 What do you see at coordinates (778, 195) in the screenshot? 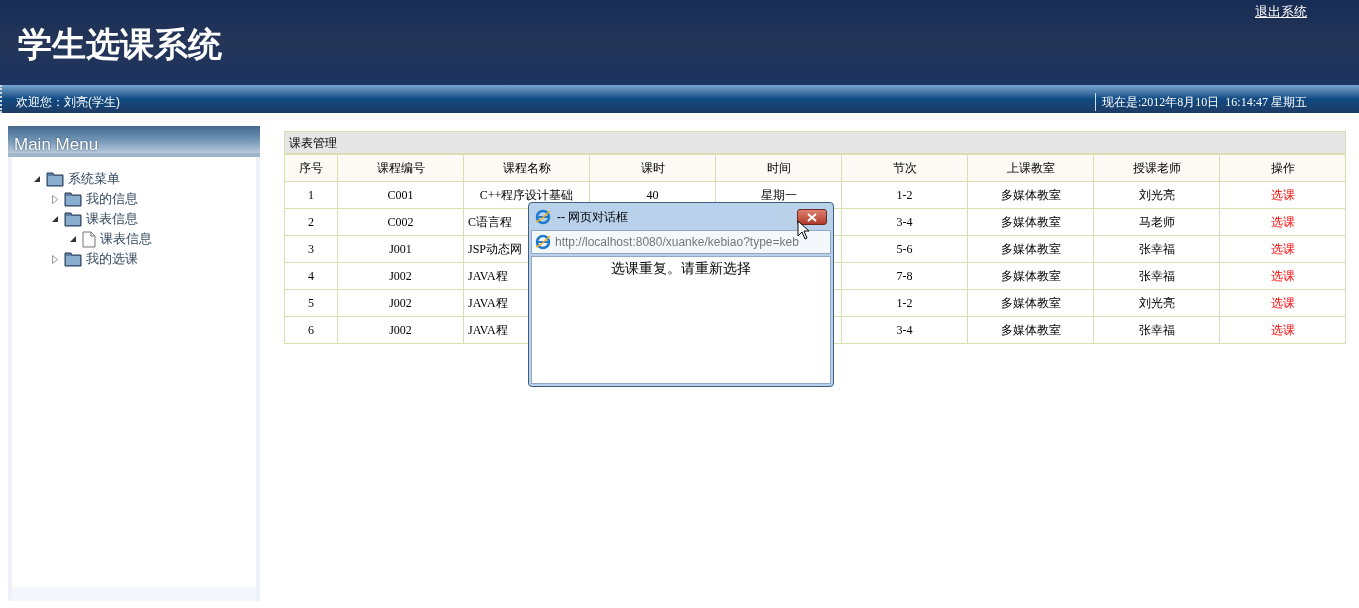
I see `table-cell: 星期一` at bounding box center [778, 195].